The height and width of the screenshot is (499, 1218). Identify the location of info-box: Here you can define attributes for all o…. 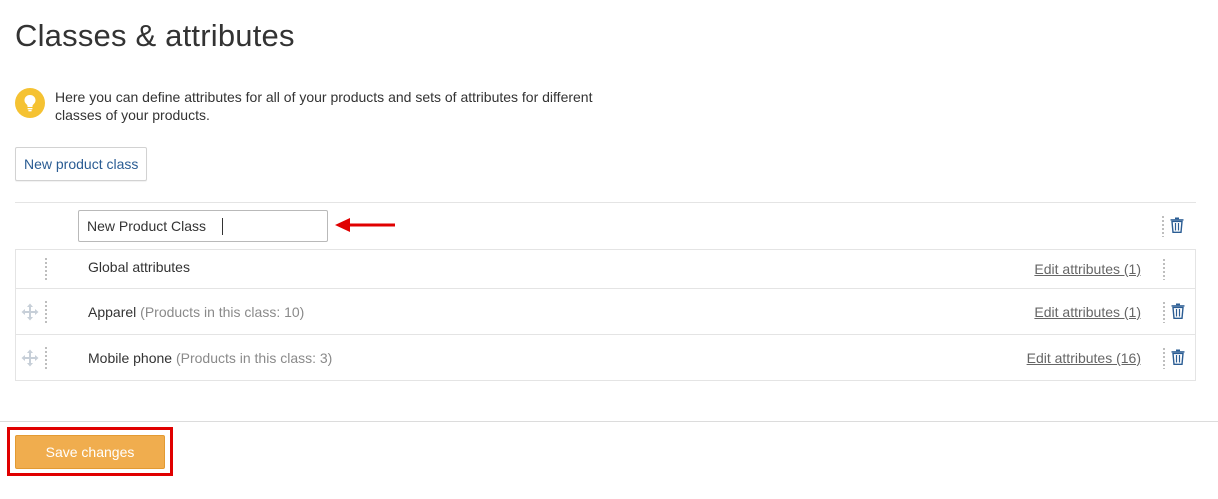
(305, 106).